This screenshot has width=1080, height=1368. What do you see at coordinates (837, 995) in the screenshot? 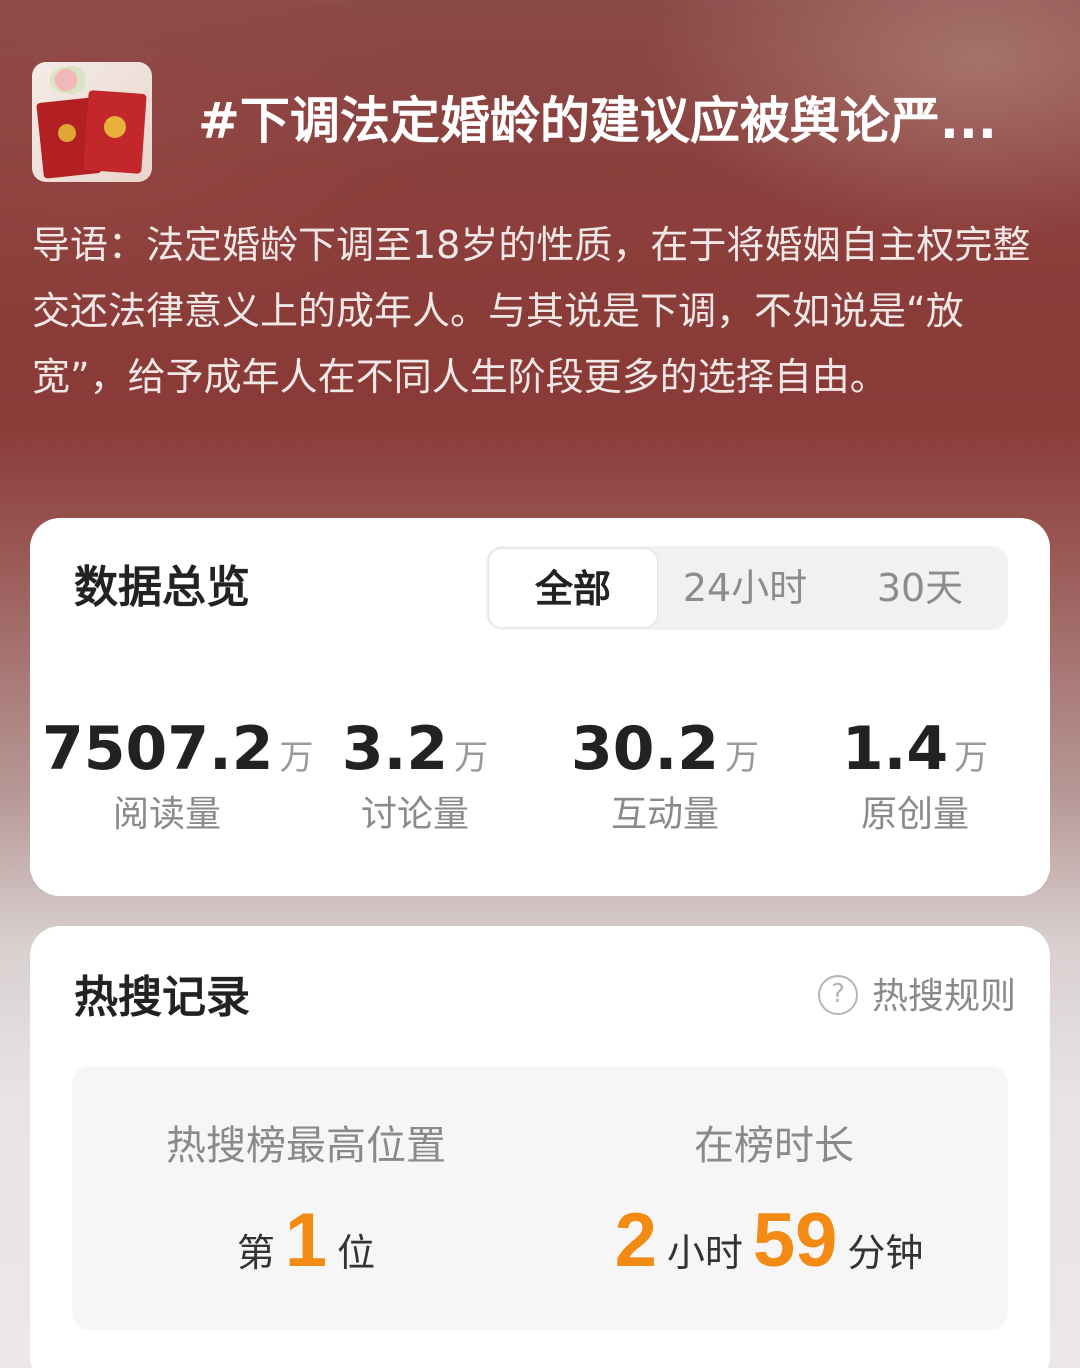
I see `question-circle-icon: ?` at bounding box center [837, 995].